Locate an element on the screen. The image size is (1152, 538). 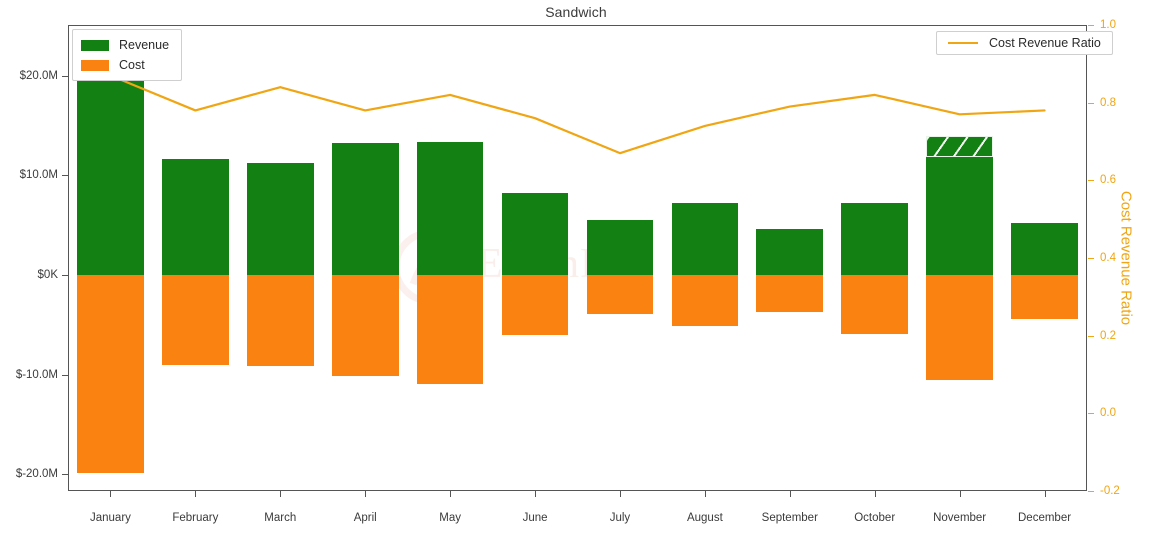
y-right-tick-label: 0.0 is located at coordinates (1108, 413).